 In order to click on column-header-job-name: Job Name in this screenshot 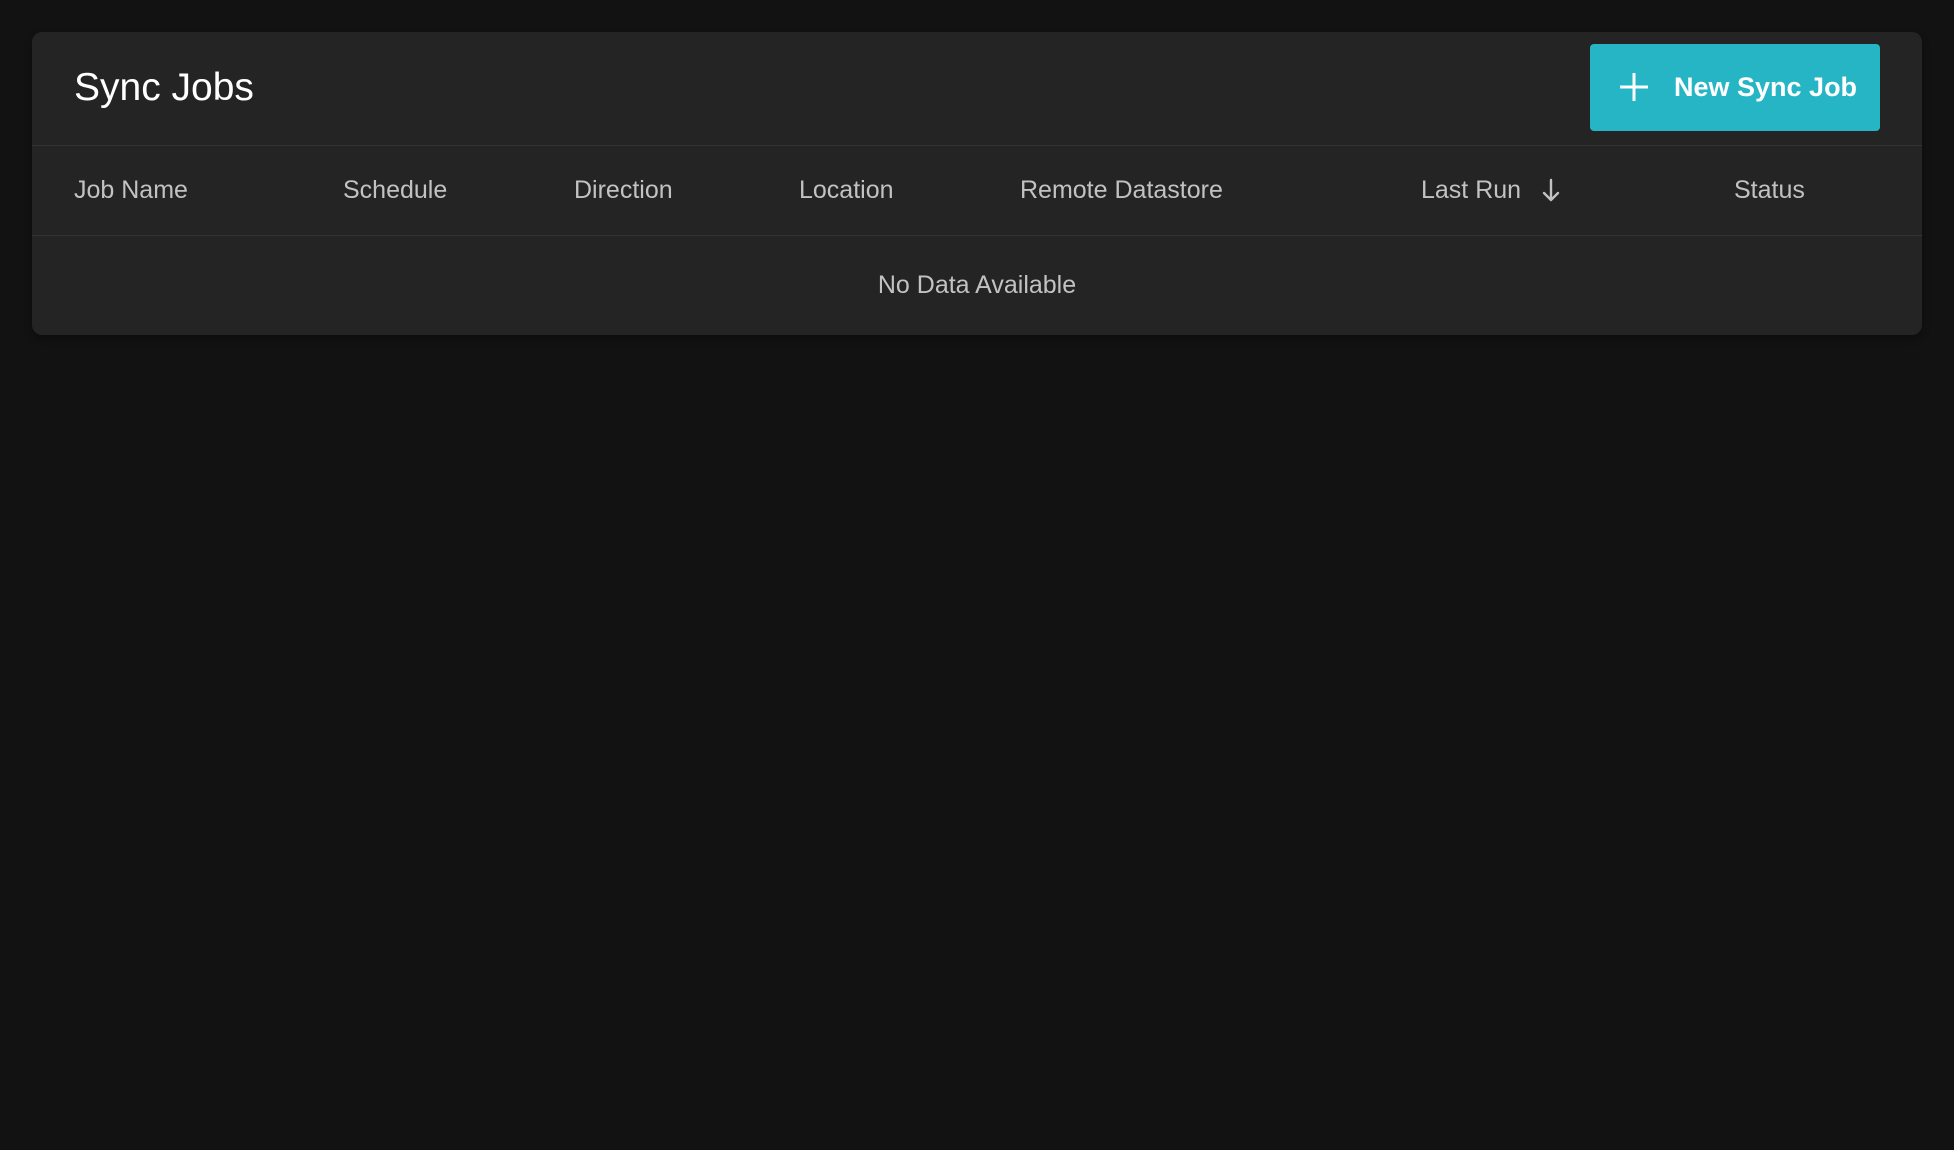, I will do `click(131, 190)`.